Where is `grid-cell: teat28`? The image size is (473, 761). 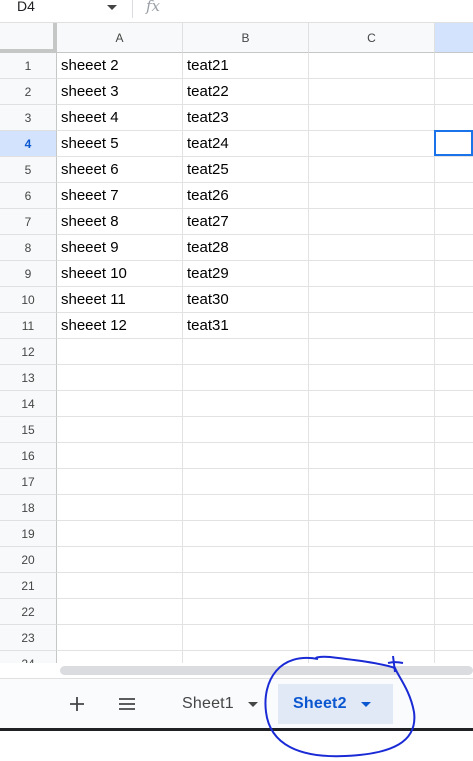
grid-cell: teat28 is located at coordinates (246, 248).